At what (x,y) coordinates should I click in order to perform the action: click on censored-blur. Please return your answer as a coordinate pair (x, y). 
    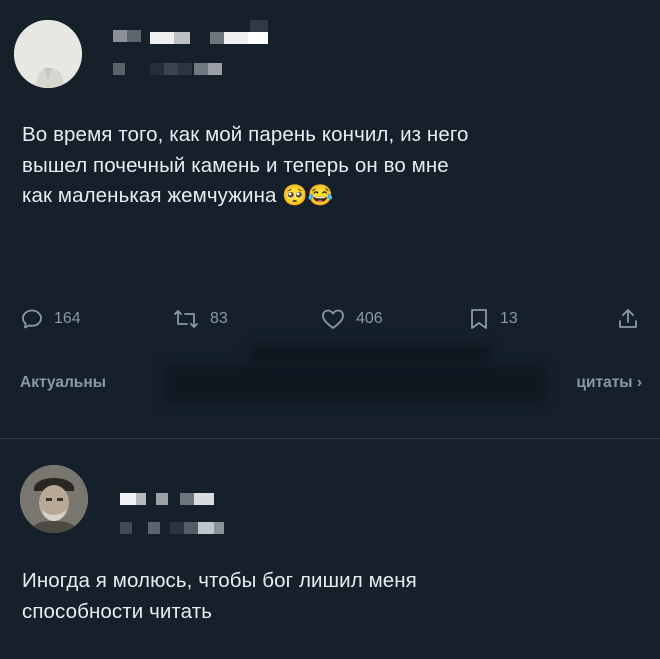
    Looking at the image, I should click on (355, 384).